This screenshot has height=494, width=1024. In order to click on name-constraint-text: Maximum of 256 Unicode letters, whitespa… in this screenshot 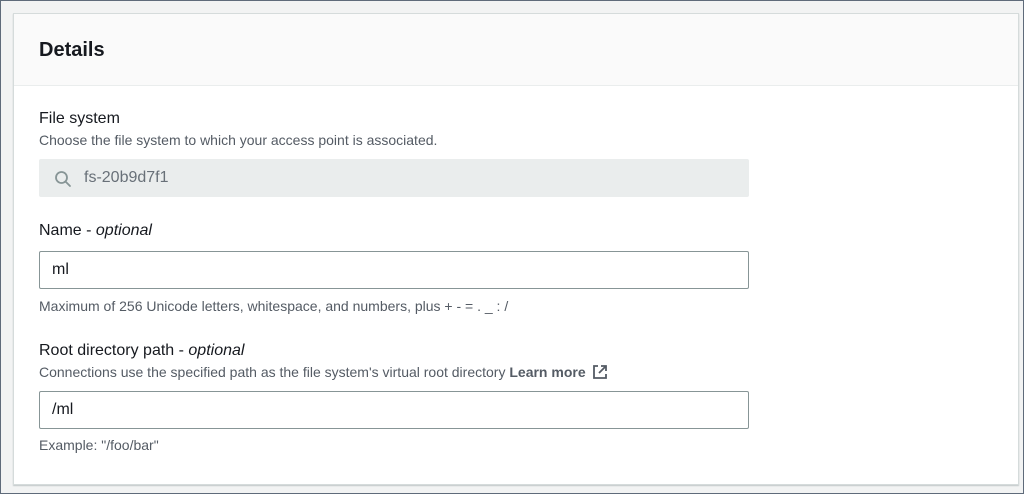, I will do `click(274, 306)`.